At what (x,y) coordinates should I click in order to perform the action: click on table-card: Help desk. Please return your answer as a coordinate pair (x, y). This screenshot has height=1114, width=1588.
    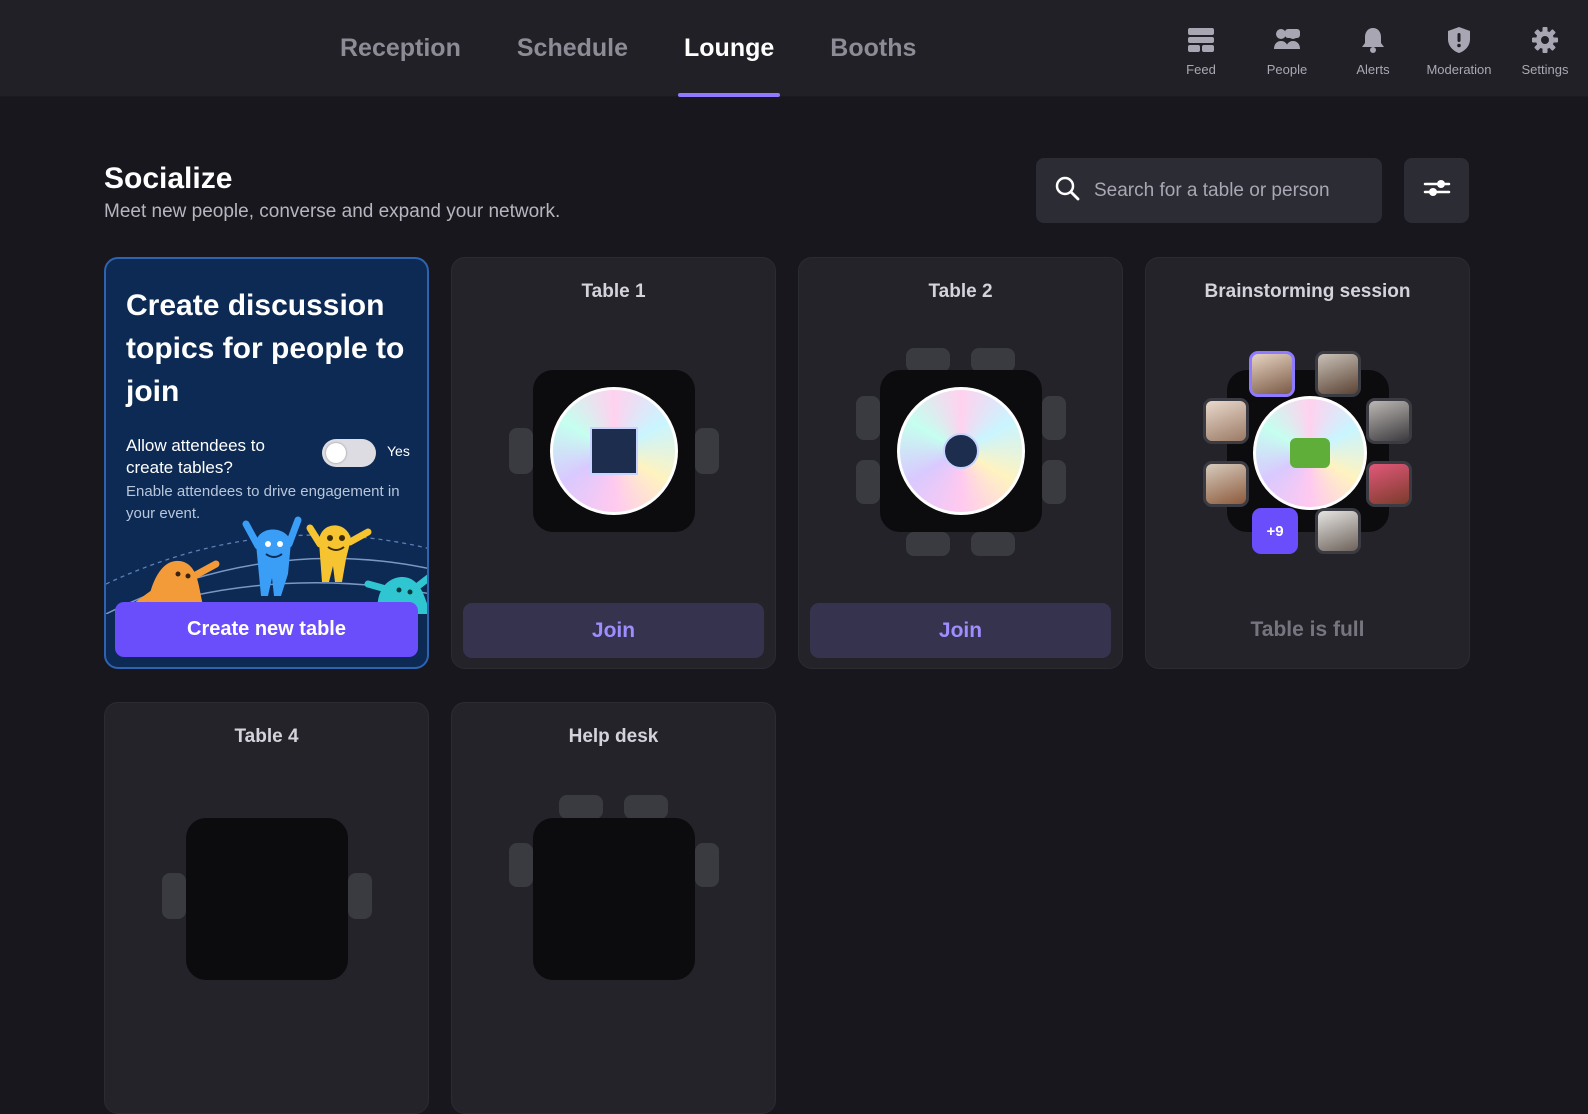
    Looking at the image, I should click on (613, 908).